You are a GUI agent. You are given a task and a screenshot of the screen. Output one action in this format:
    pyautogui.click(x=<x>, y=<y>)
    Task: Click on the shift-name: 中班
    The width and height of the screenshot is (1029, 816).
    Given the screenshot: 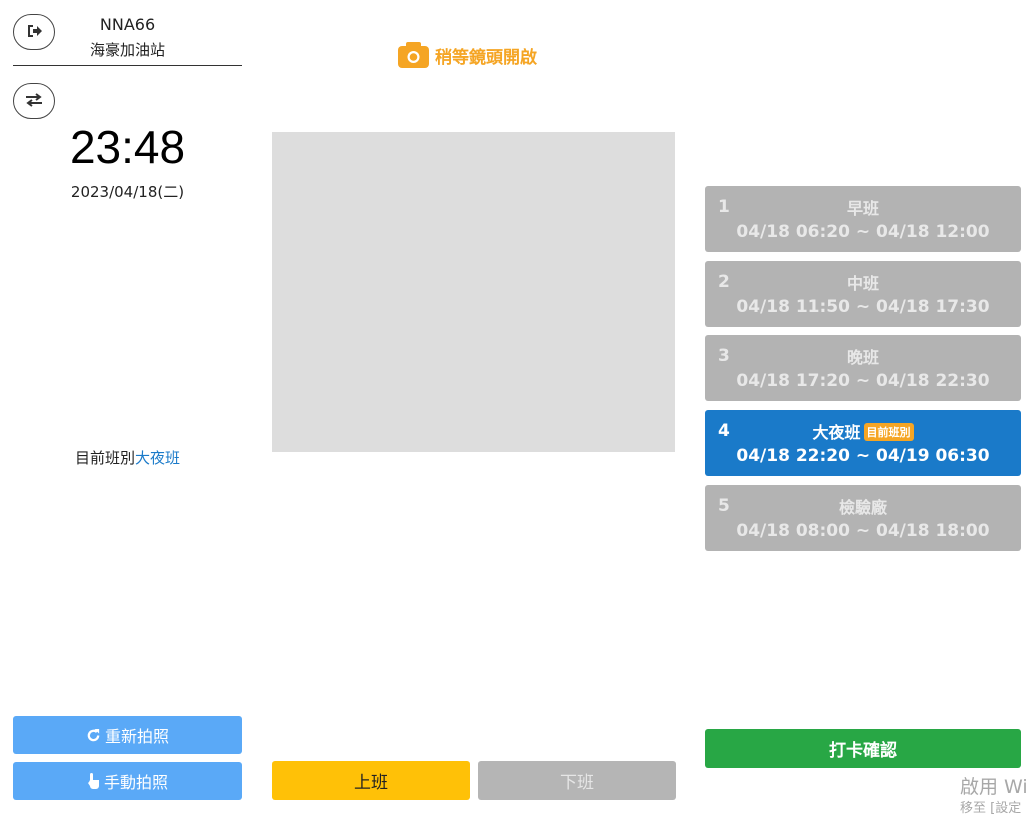 What is the action you would take?
    pyautogui.click(x=862, y=283)
    